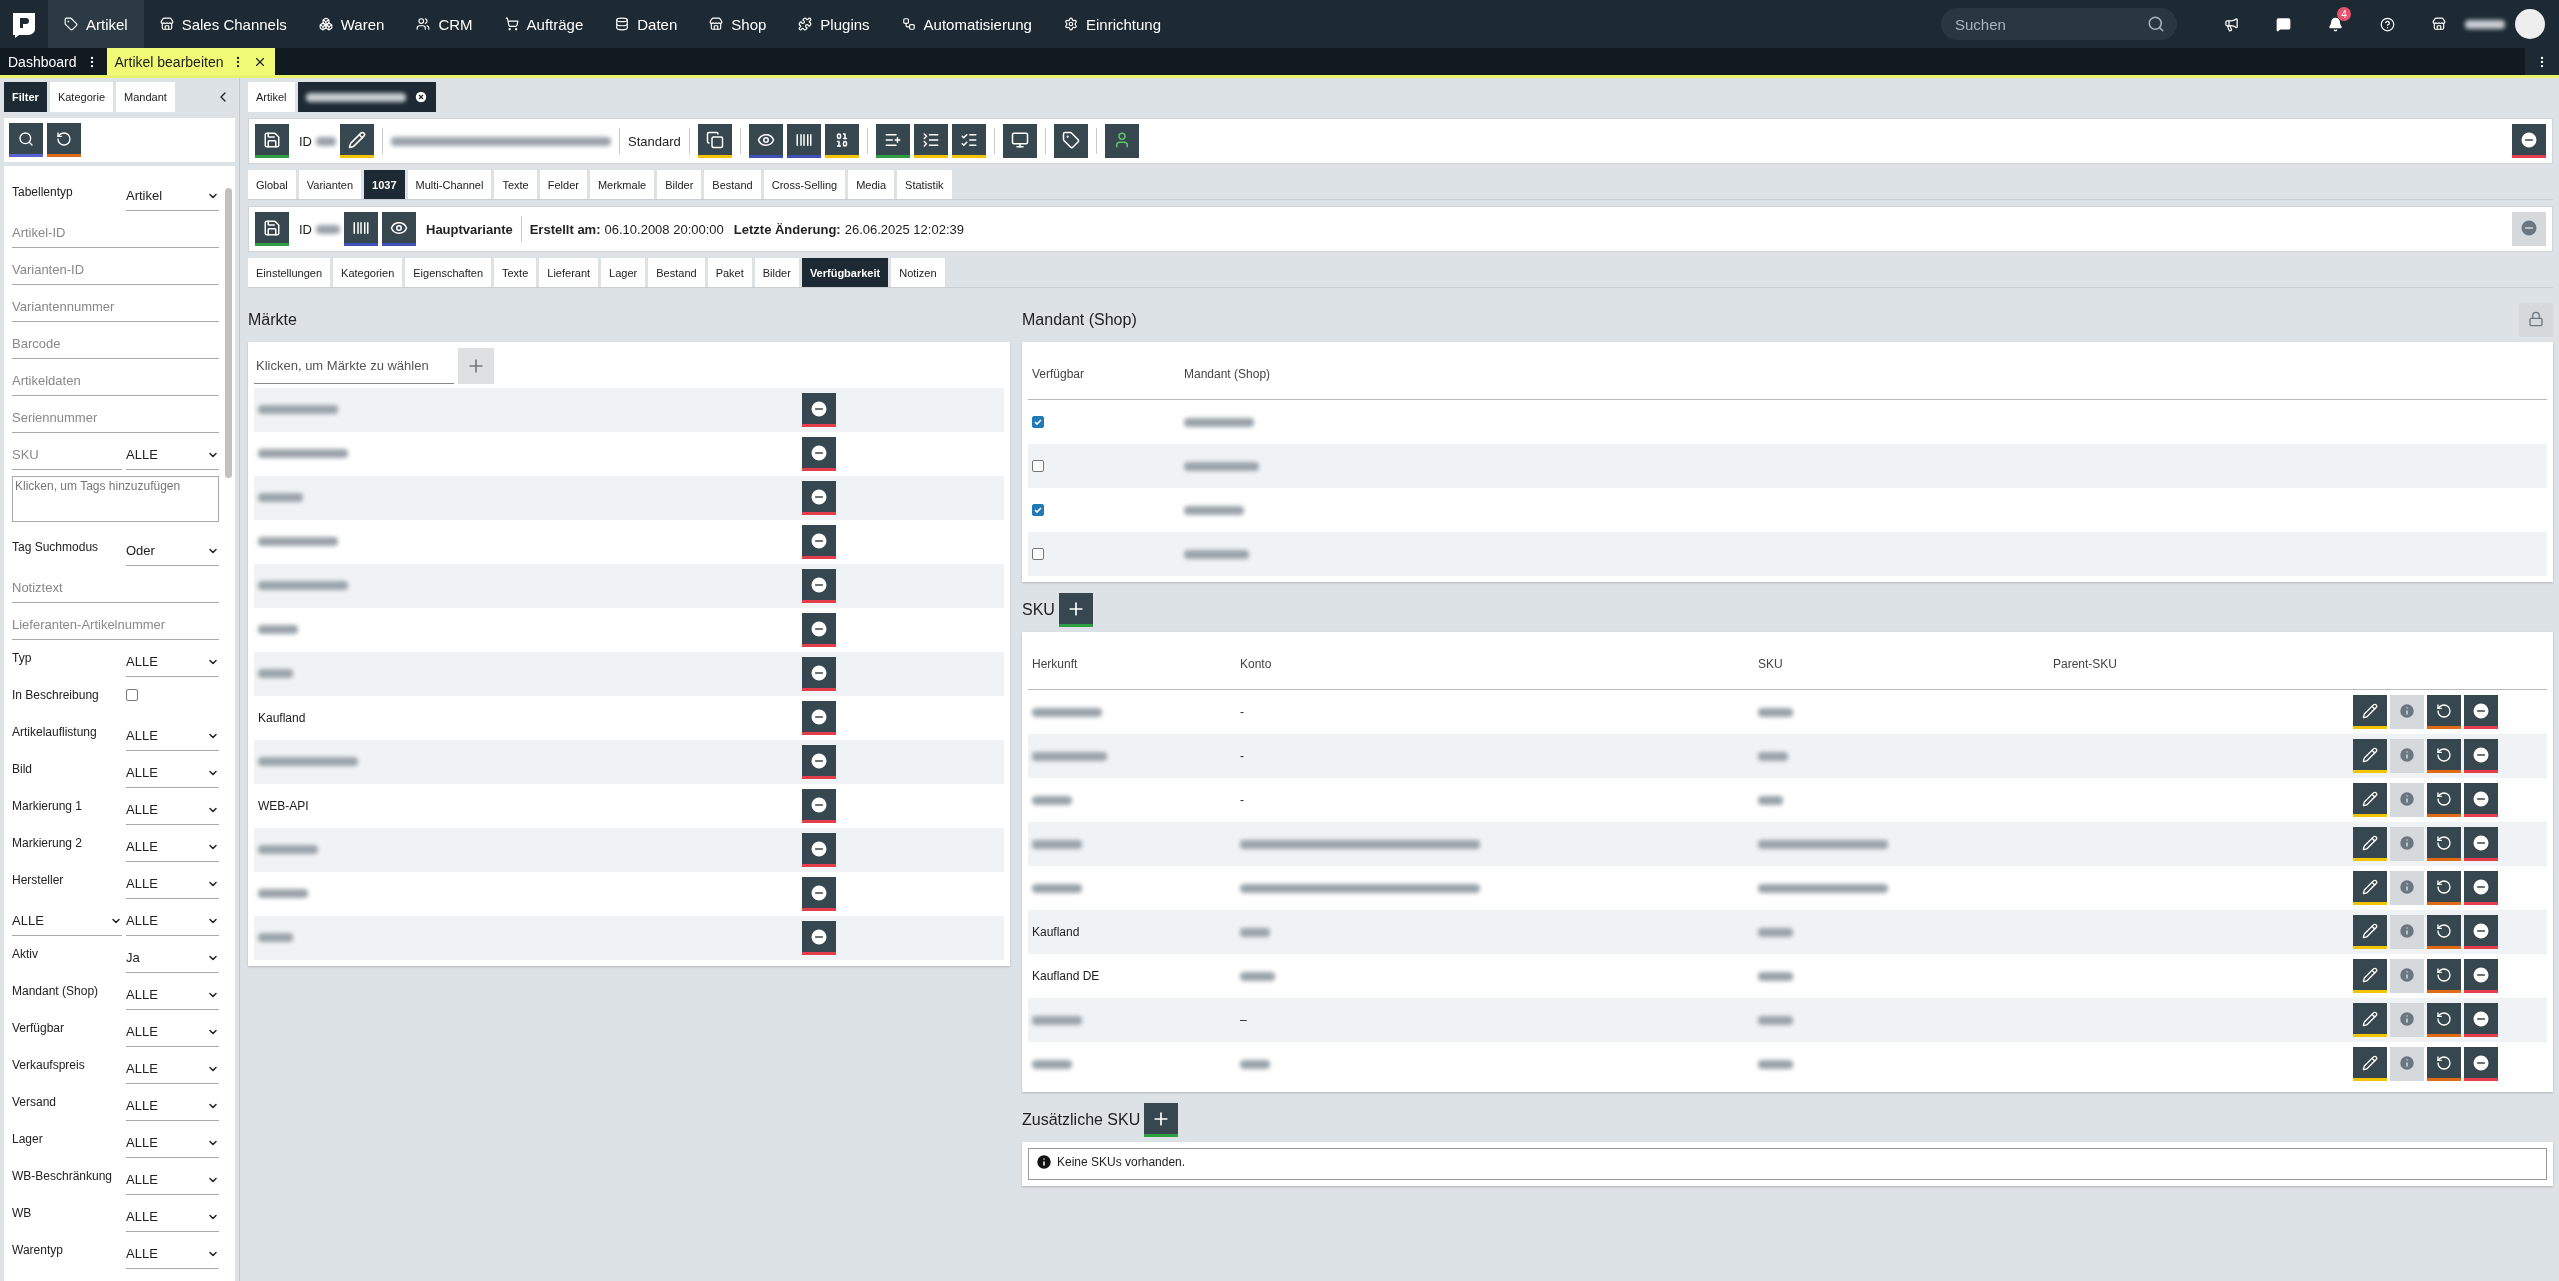 This screenshot has width=2559, height=1281. What do you see at coordinates (145, 97) in the screenshot?
I see `sidebar-tab: Mandant` at bounding box center [145, 97].